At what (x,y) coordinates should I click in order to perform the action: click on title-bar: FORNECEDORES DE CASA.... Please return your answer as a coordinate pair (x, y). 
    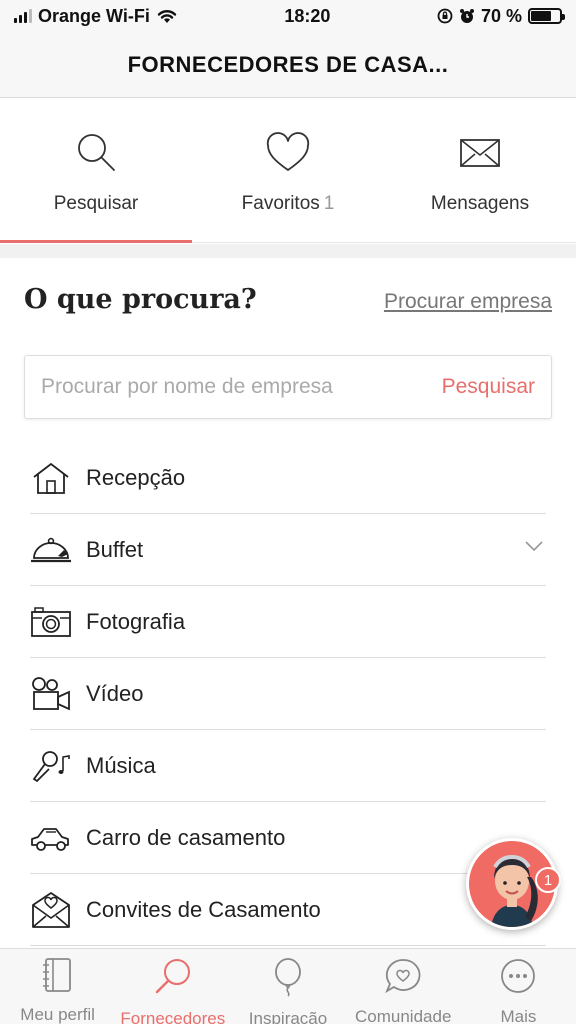
    Looking at the image, I should click on (288, 65).